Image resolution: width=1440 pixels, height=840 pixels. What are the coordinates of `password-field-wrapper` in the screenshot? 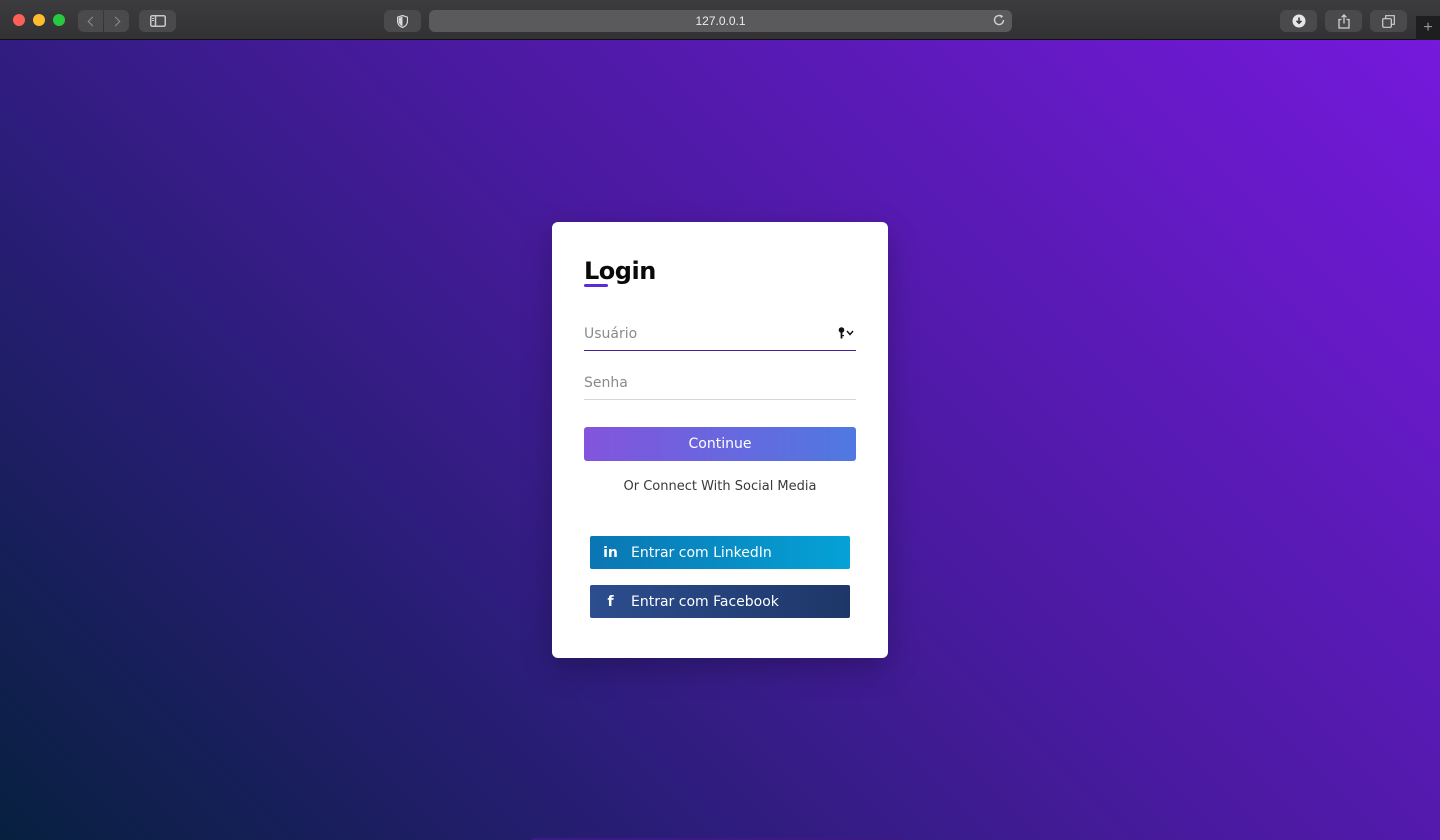 It's located at (720, 383).